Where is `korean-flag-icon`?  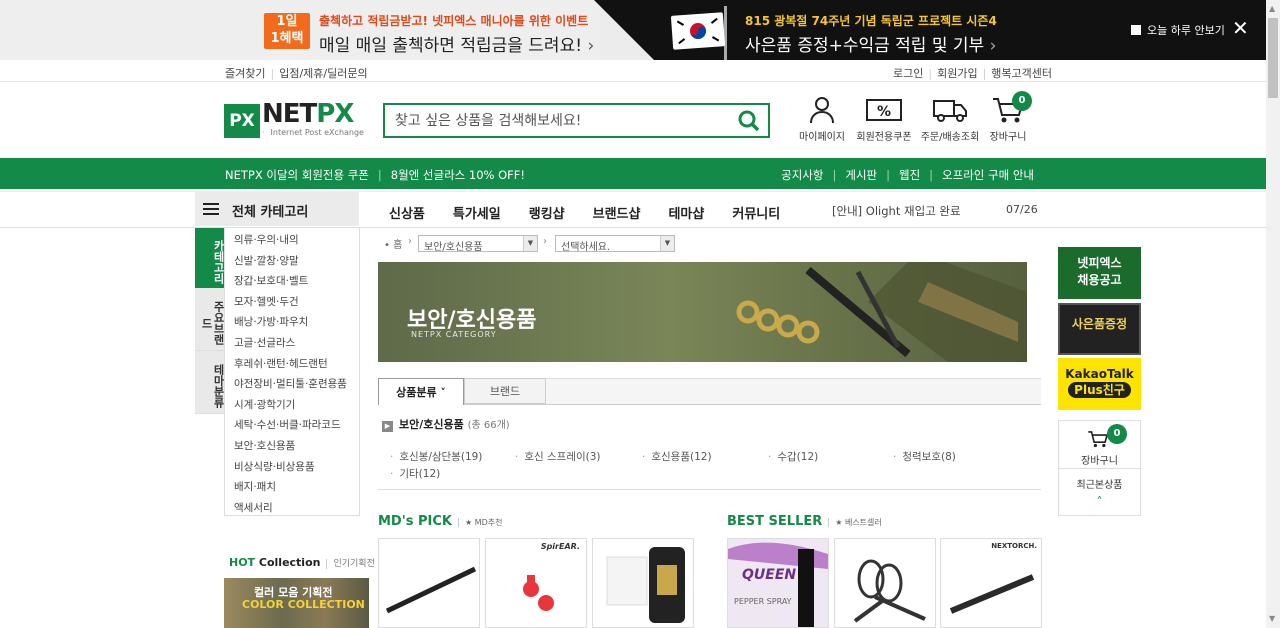
korean-flag-icon is located at coordinates (698, 31).